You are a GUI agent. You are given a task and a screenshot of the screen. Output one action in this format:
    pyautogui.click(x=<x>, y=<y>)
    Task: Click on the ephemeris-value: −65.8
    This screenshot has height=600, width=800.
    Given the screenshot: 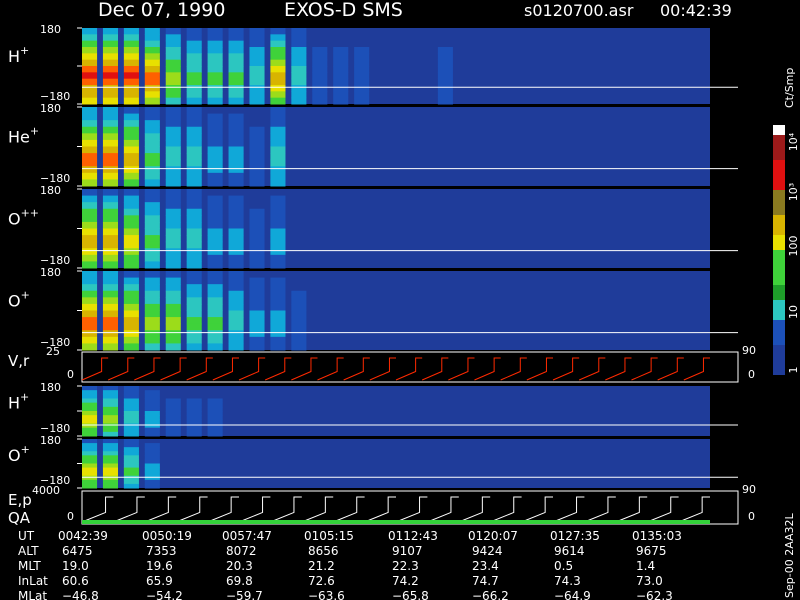 What is the action you would take?
    pyautogui.click(x=410, y=594)
    